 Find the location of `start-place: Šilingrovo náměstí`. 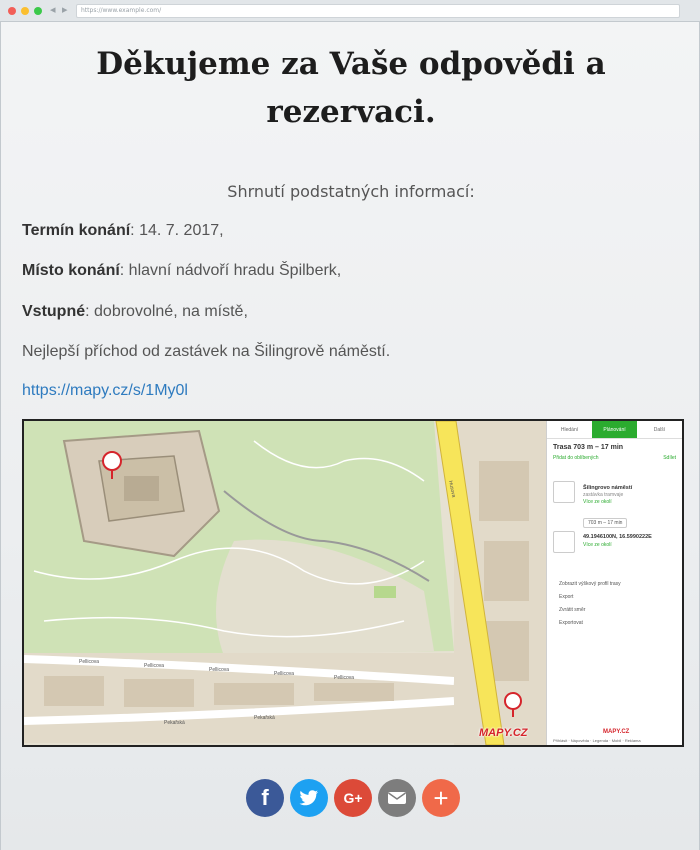

start-place: Šilingrovo náměstí is located at coordinates (608, 488).